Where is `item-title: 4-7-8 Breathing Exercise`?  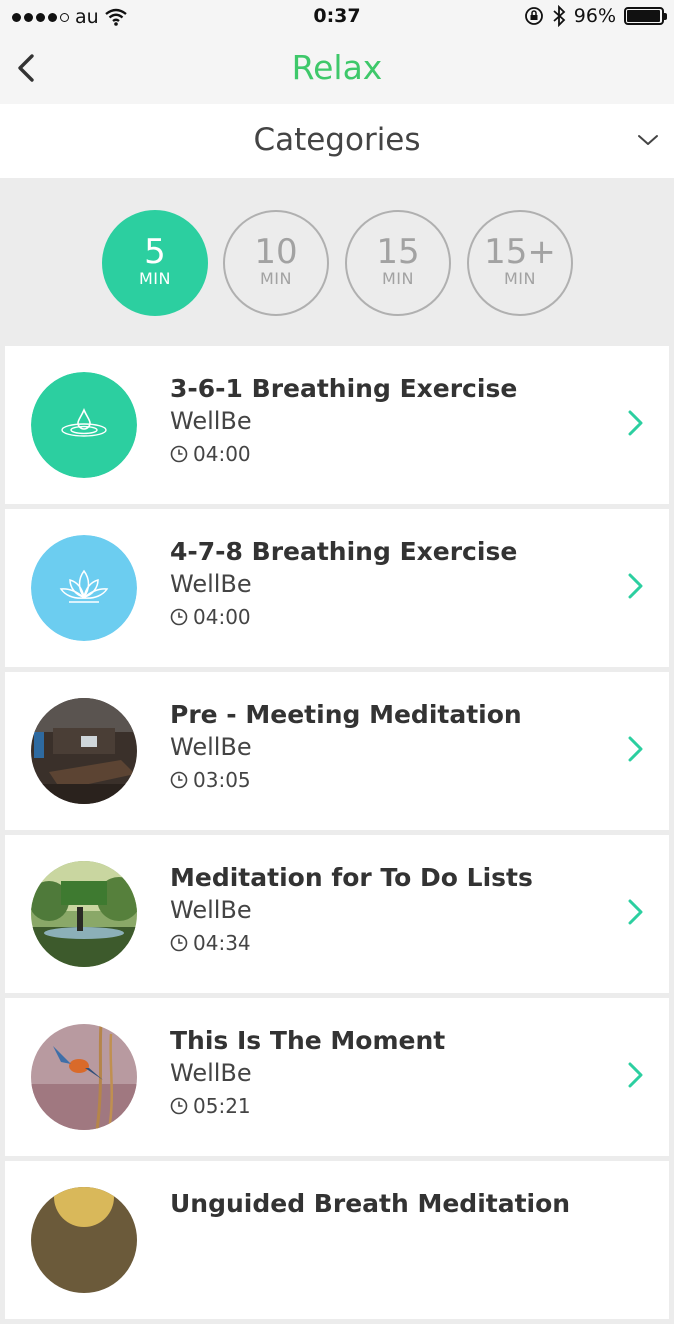 item-title: 4-7-8 Breathing Exercise is located at coordinates (344, 551).